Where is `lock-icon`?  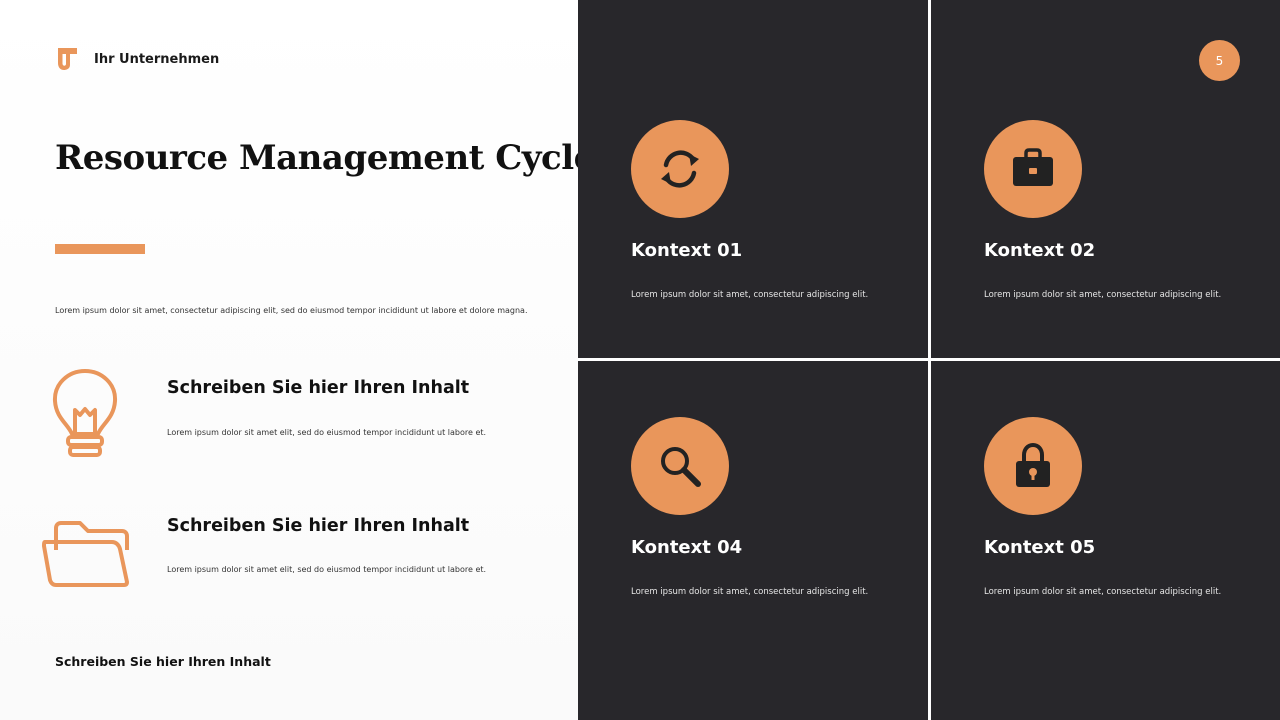 lock-icon is located at coordinates (1033, 464).